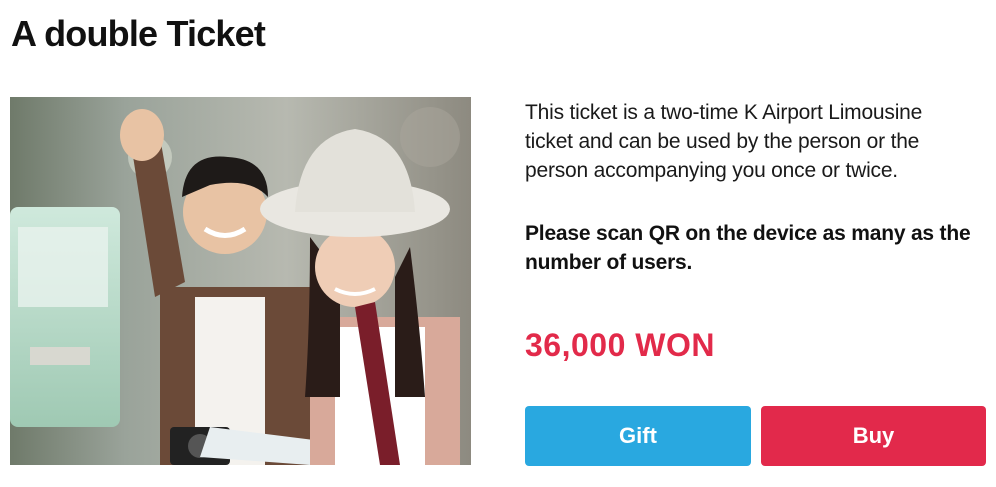  I want to click on page-title: A double Ticket, so click(138, 33).